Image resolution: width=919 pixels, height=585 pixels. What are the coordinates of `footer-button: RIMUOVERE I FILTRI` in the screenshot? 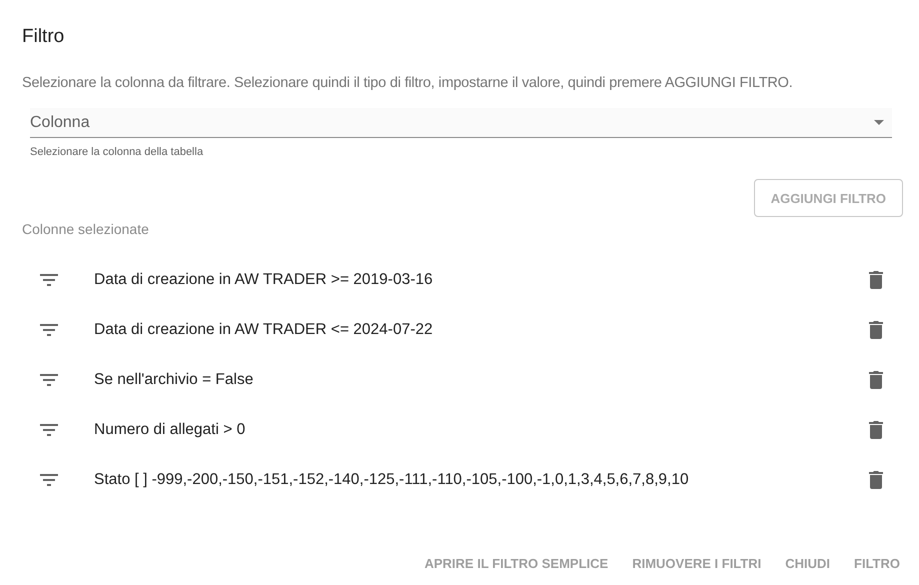 It's located at (696, 563).